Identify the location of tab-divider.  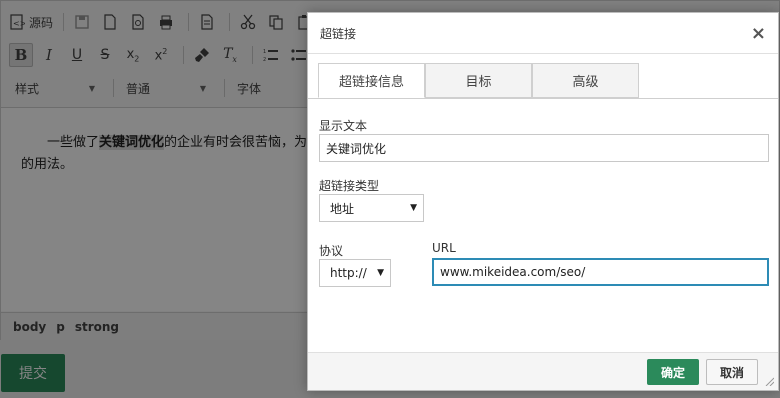
(543, 98).